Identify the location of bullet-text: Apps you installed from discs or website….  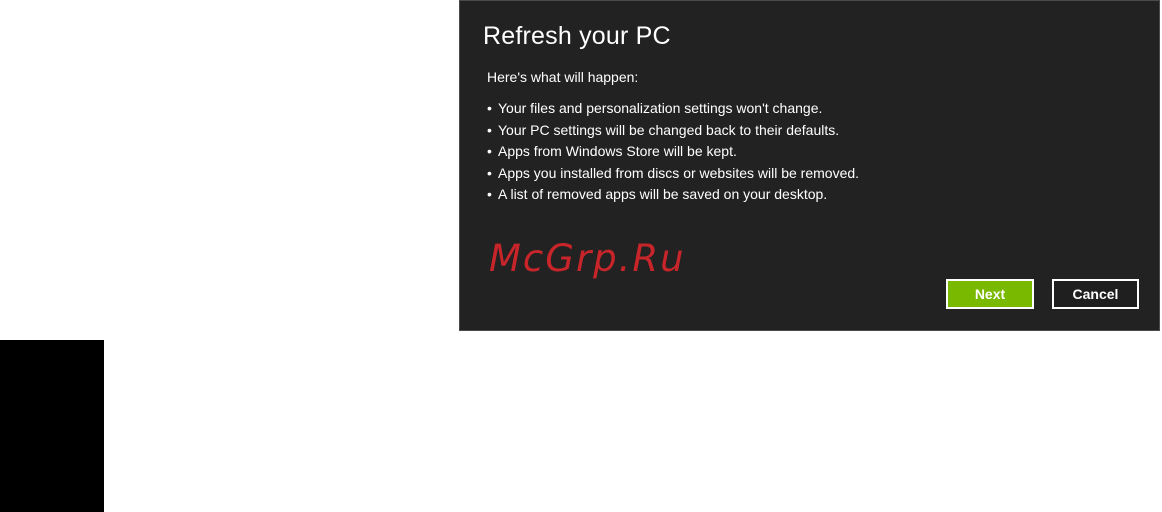
(679, 172).